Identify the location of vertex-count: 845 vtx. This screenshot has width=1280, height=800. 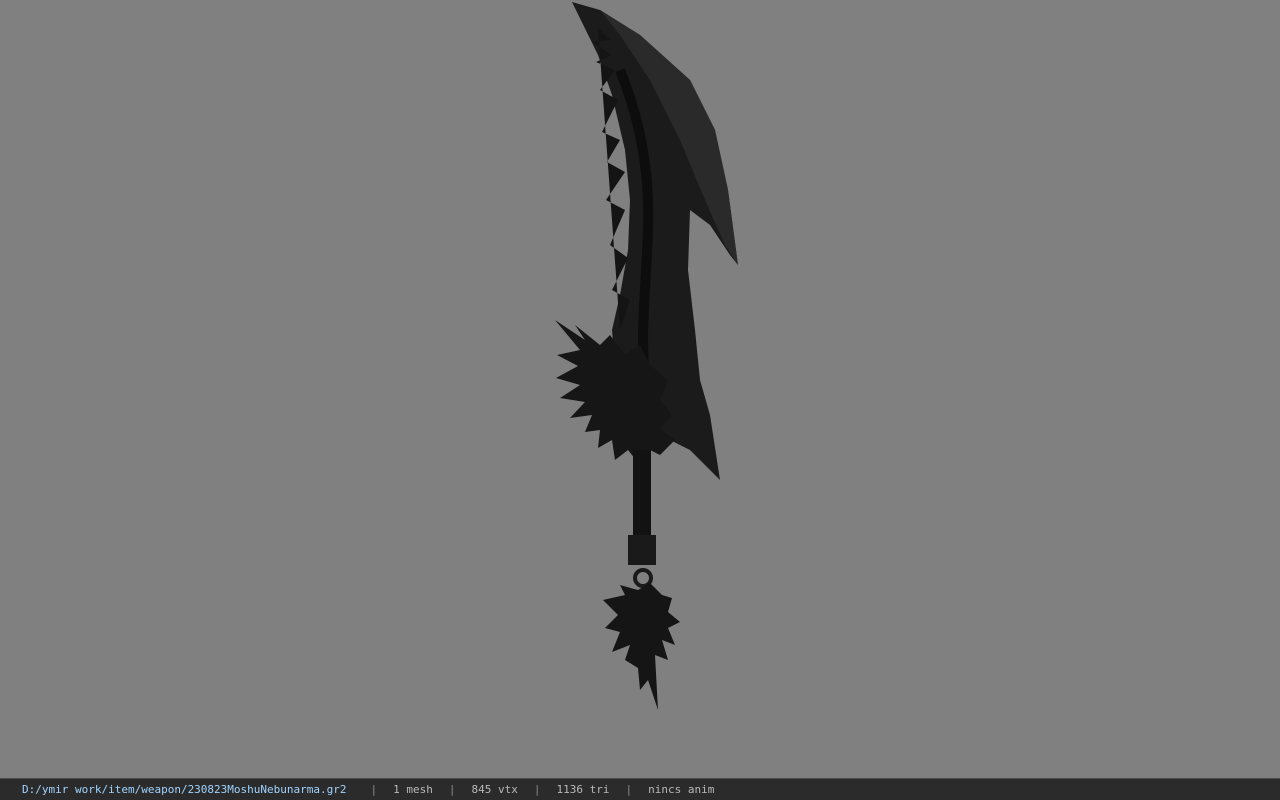
(494, 789).